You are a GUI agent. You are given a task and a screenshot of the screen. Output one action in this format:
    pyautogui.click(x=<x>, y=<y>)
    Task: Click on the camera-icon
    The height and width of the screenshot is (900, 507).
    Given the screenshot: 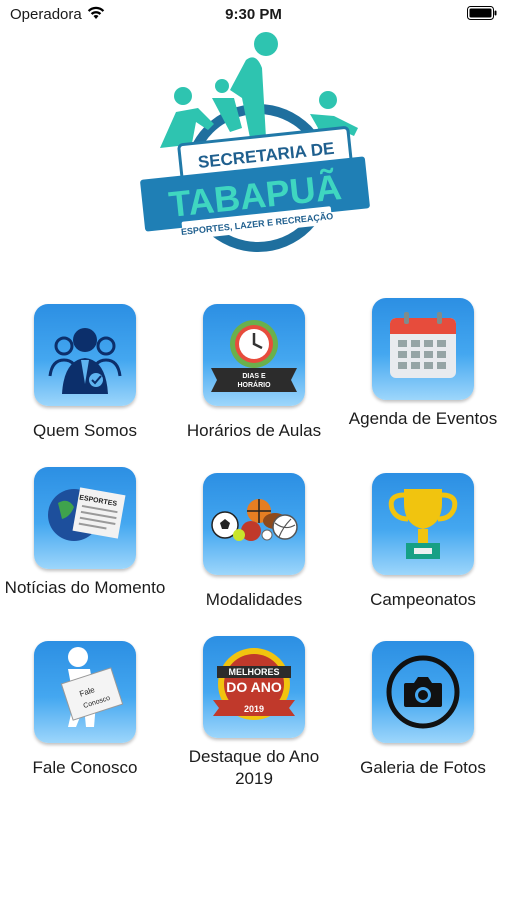 What is the action you would take?
    pyautogui.click(x=423, y=692)
    